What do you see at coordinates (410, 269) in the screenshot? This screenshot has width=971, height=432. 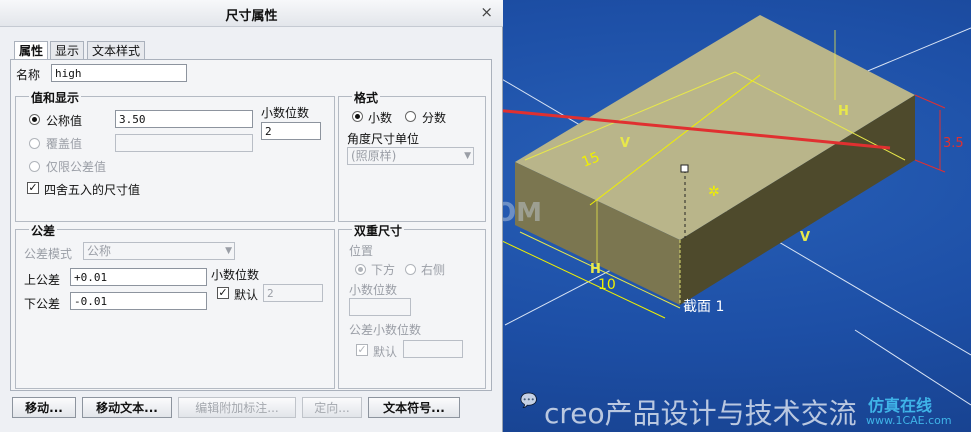 I see `right-radio` at bounding box center [410, 269].